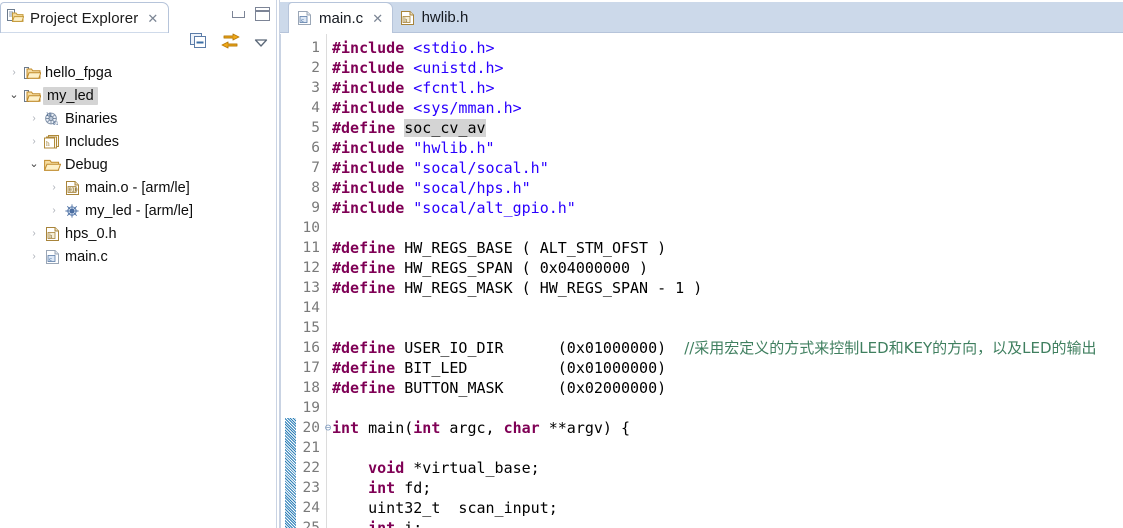  I want to click on tree-item-label: my_led - [arm/le], so click(139, 210).